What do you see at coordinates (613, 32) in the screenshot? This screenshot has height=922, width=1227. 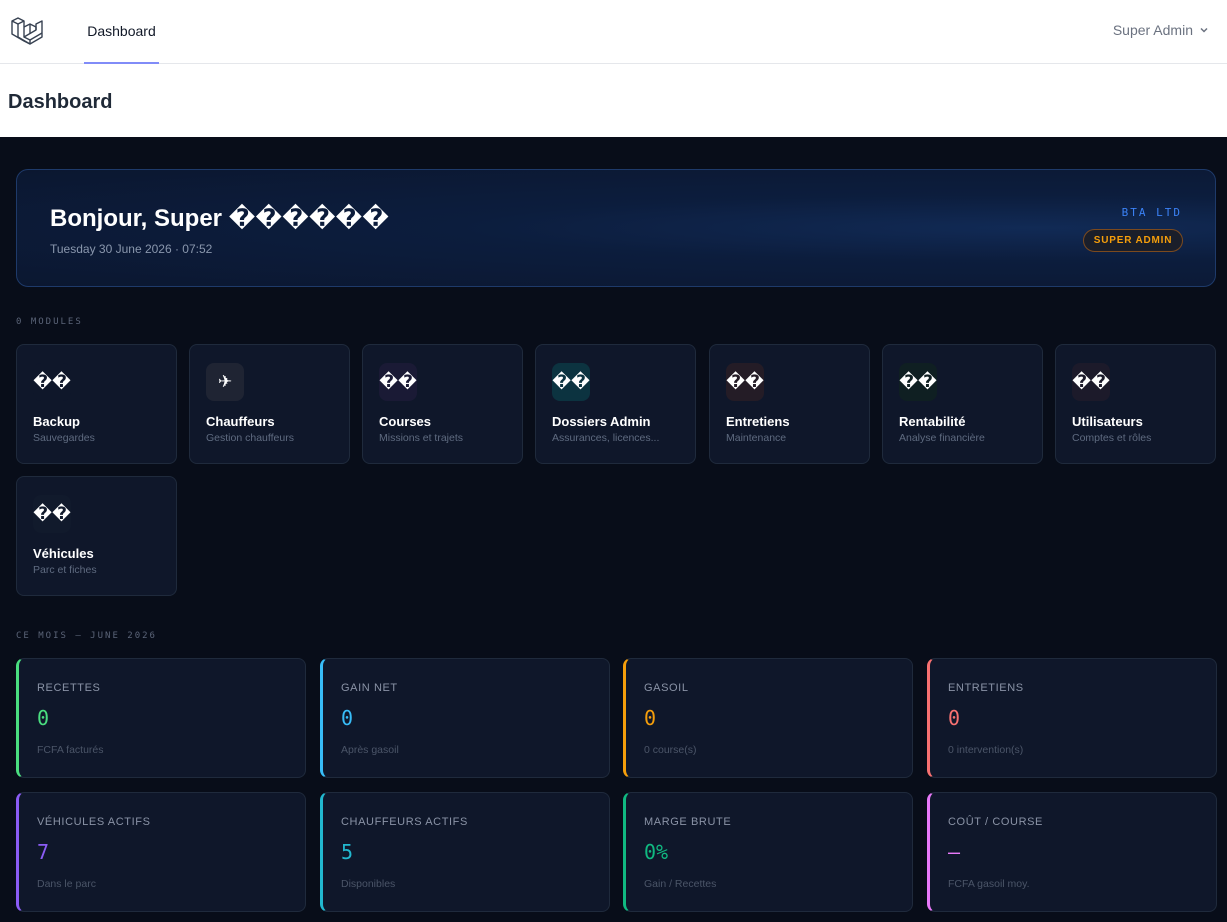 I see `top-navbar: Dashboard Super Admin` at bounding box center [613, 32].